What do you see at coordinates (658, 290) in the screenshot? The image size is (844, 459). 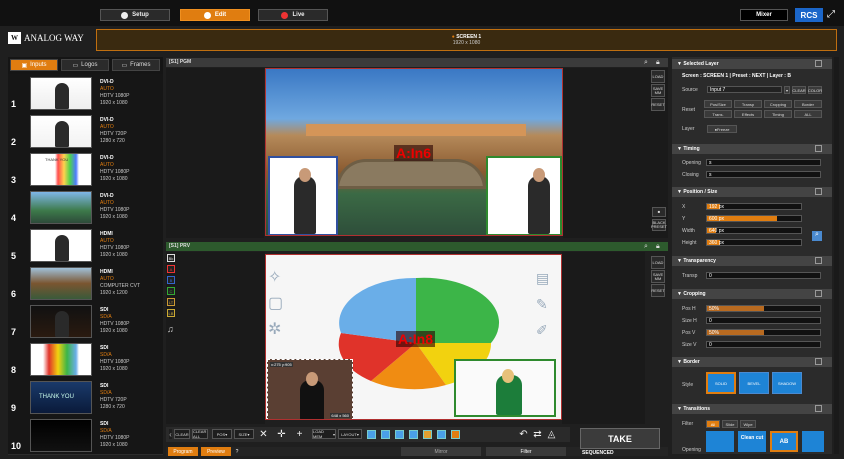 I see `preview-reset-button: RESET` at bounding box center [658, 290].